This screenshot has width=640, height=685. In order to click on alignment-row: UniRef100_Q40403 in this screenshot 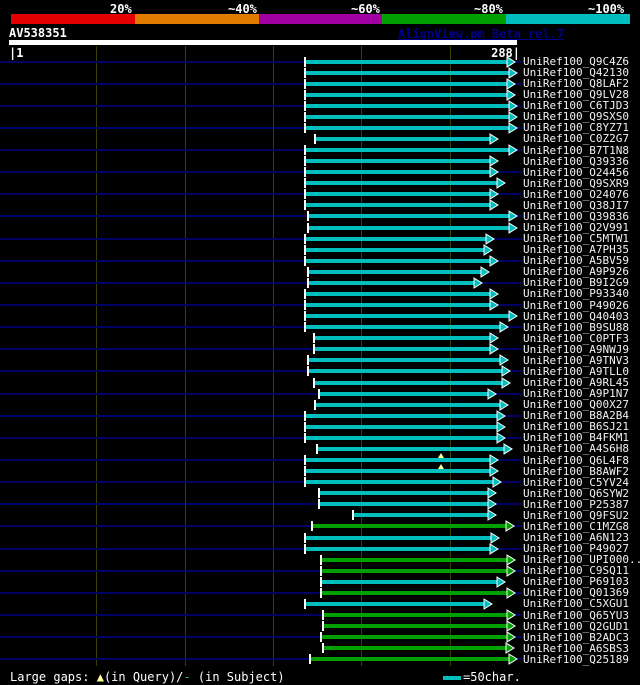, I will do `click(320, 316)`.